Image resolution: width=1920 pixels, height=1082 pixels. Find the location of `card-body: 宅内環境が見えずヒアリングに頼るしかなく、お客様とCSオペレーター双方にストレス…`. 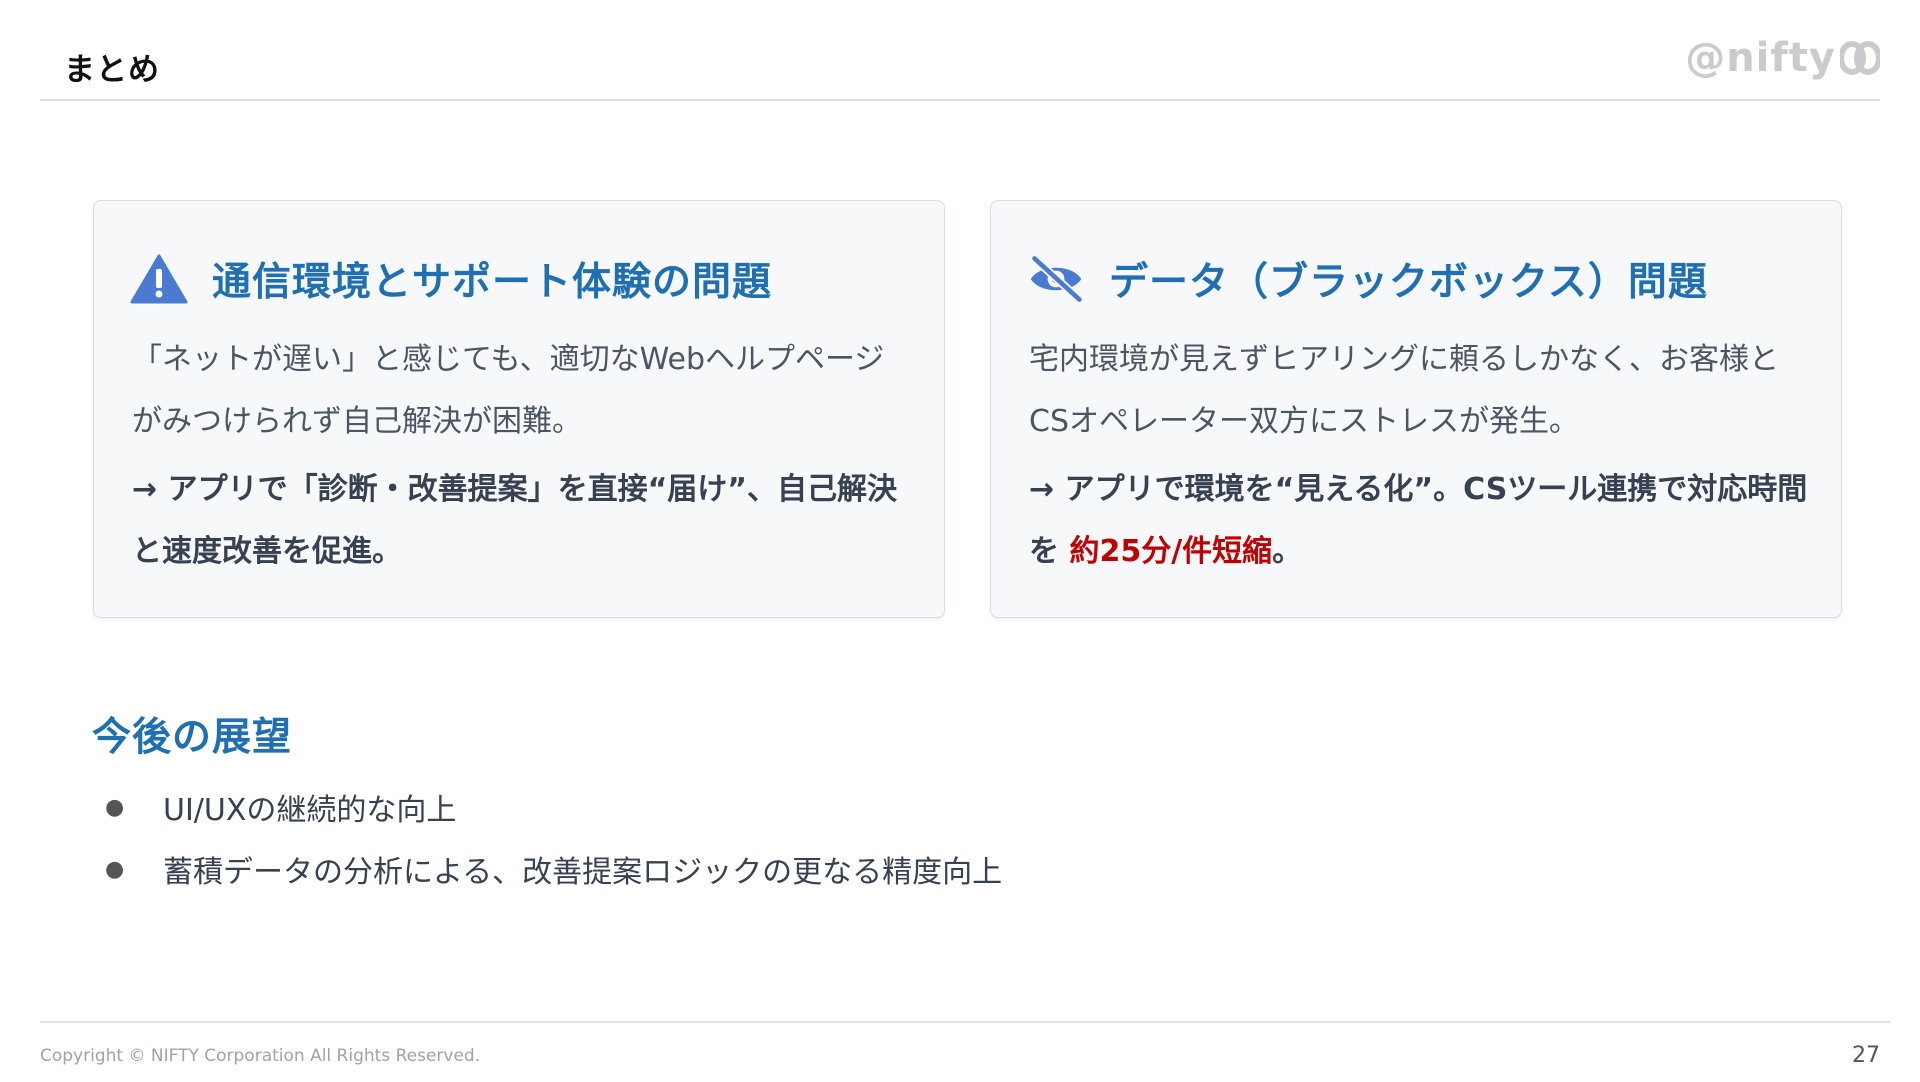

card-body: 宅内環境が見えずヒアリングに頼るしかなく、お客様とCSオペレーター双方にストレス… is located at coordinates (1420, 456).